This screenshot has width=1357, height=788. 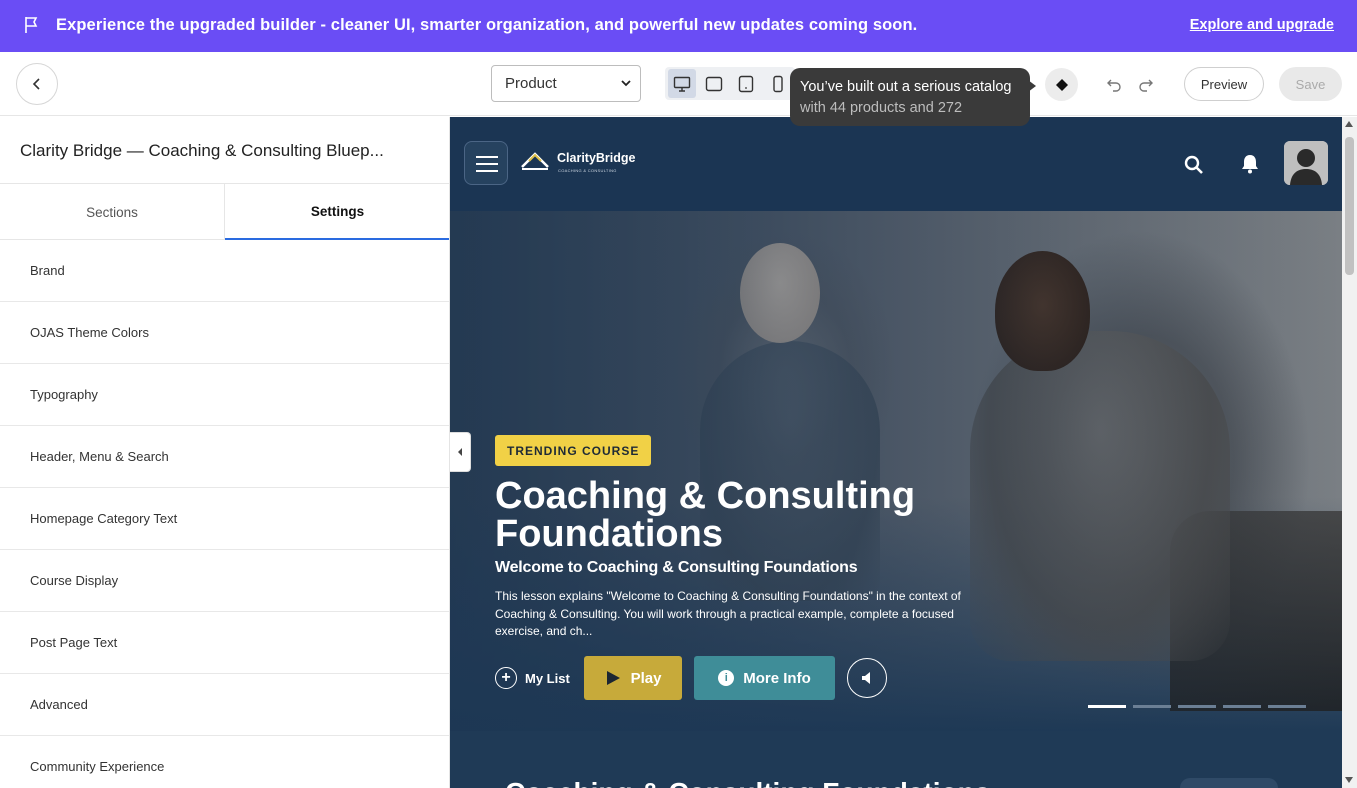 I want to click on chevron-left-icon, so click(x=36, y=84).